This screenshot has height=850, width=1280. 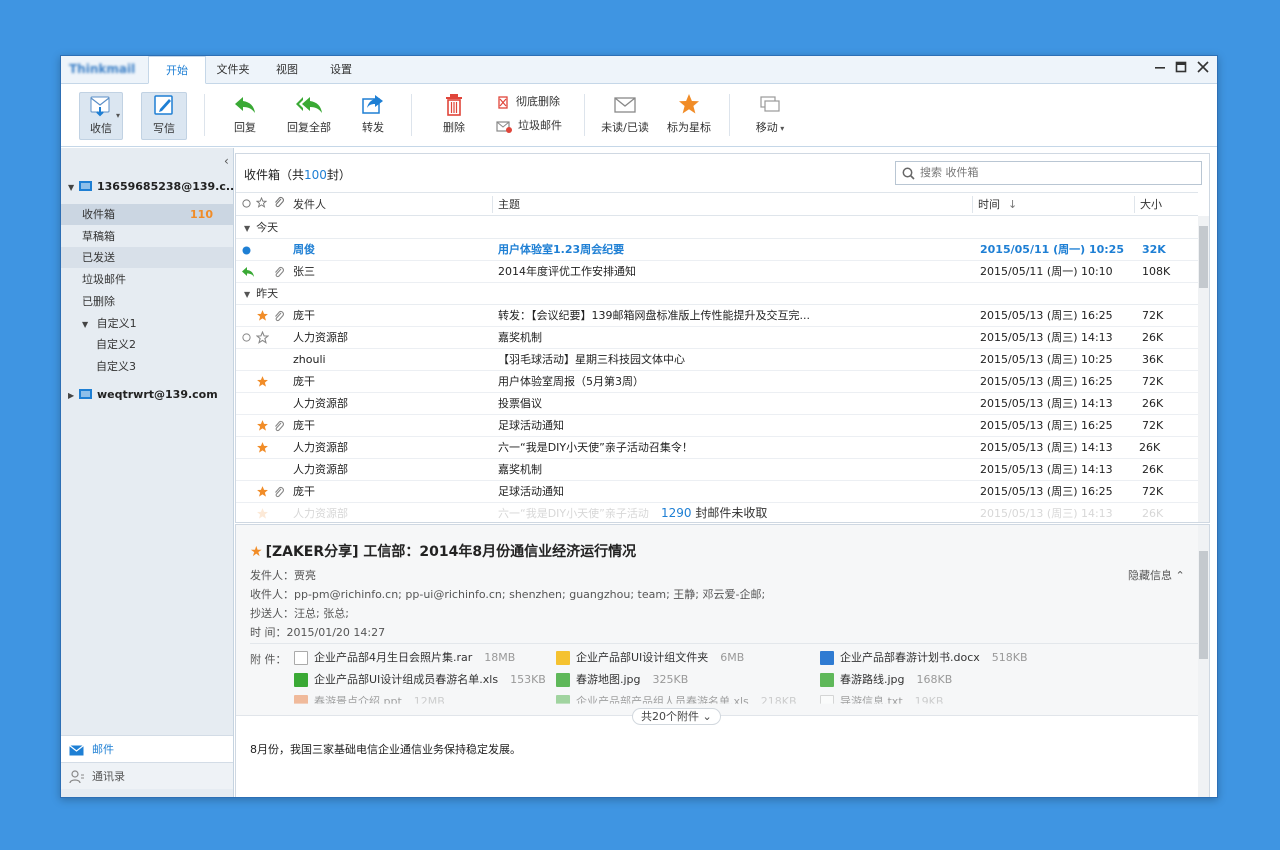 What do you see at coordinates (1160, 69) in the screenshot?
I see `minimize-button` at bounding box center [1160, 69].